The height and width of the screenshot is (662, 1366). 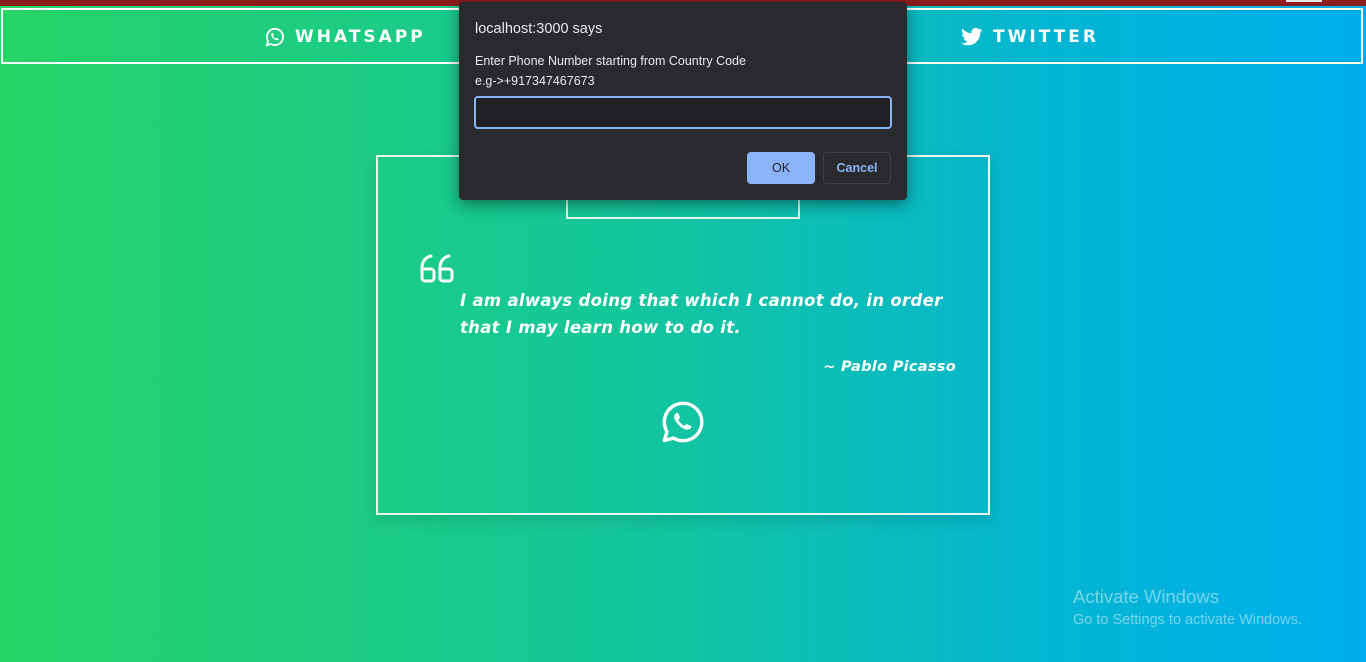 I want to click on whatsapp-share-button, so click(x=683, y=422).